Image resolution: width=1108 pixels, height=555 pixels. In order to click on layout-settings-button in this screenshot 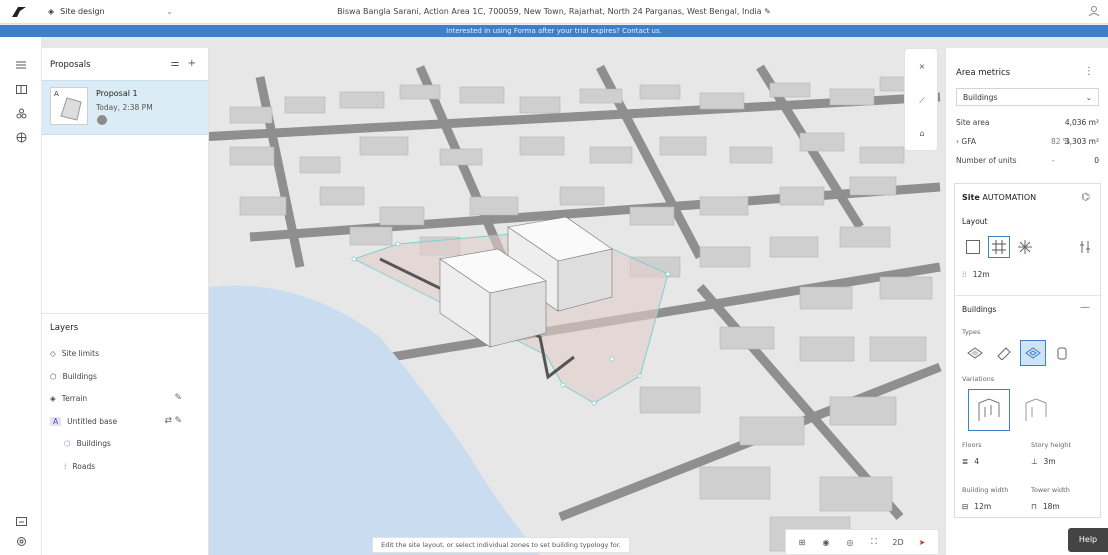, I will do `click(1085, 247)`.